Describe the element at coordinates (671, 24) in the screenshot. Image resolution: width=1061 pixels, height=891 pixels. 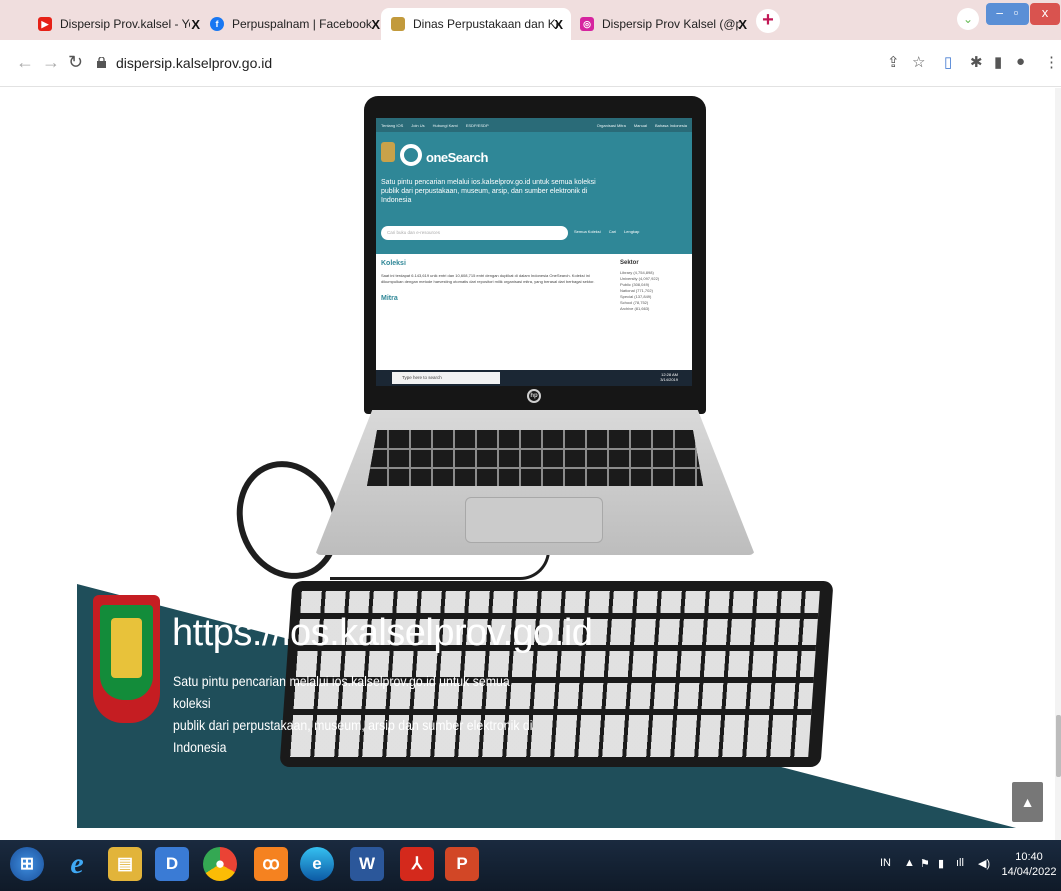
I see `tab-label: Dispersip Prov Kalsel (@perpusp` at that location.